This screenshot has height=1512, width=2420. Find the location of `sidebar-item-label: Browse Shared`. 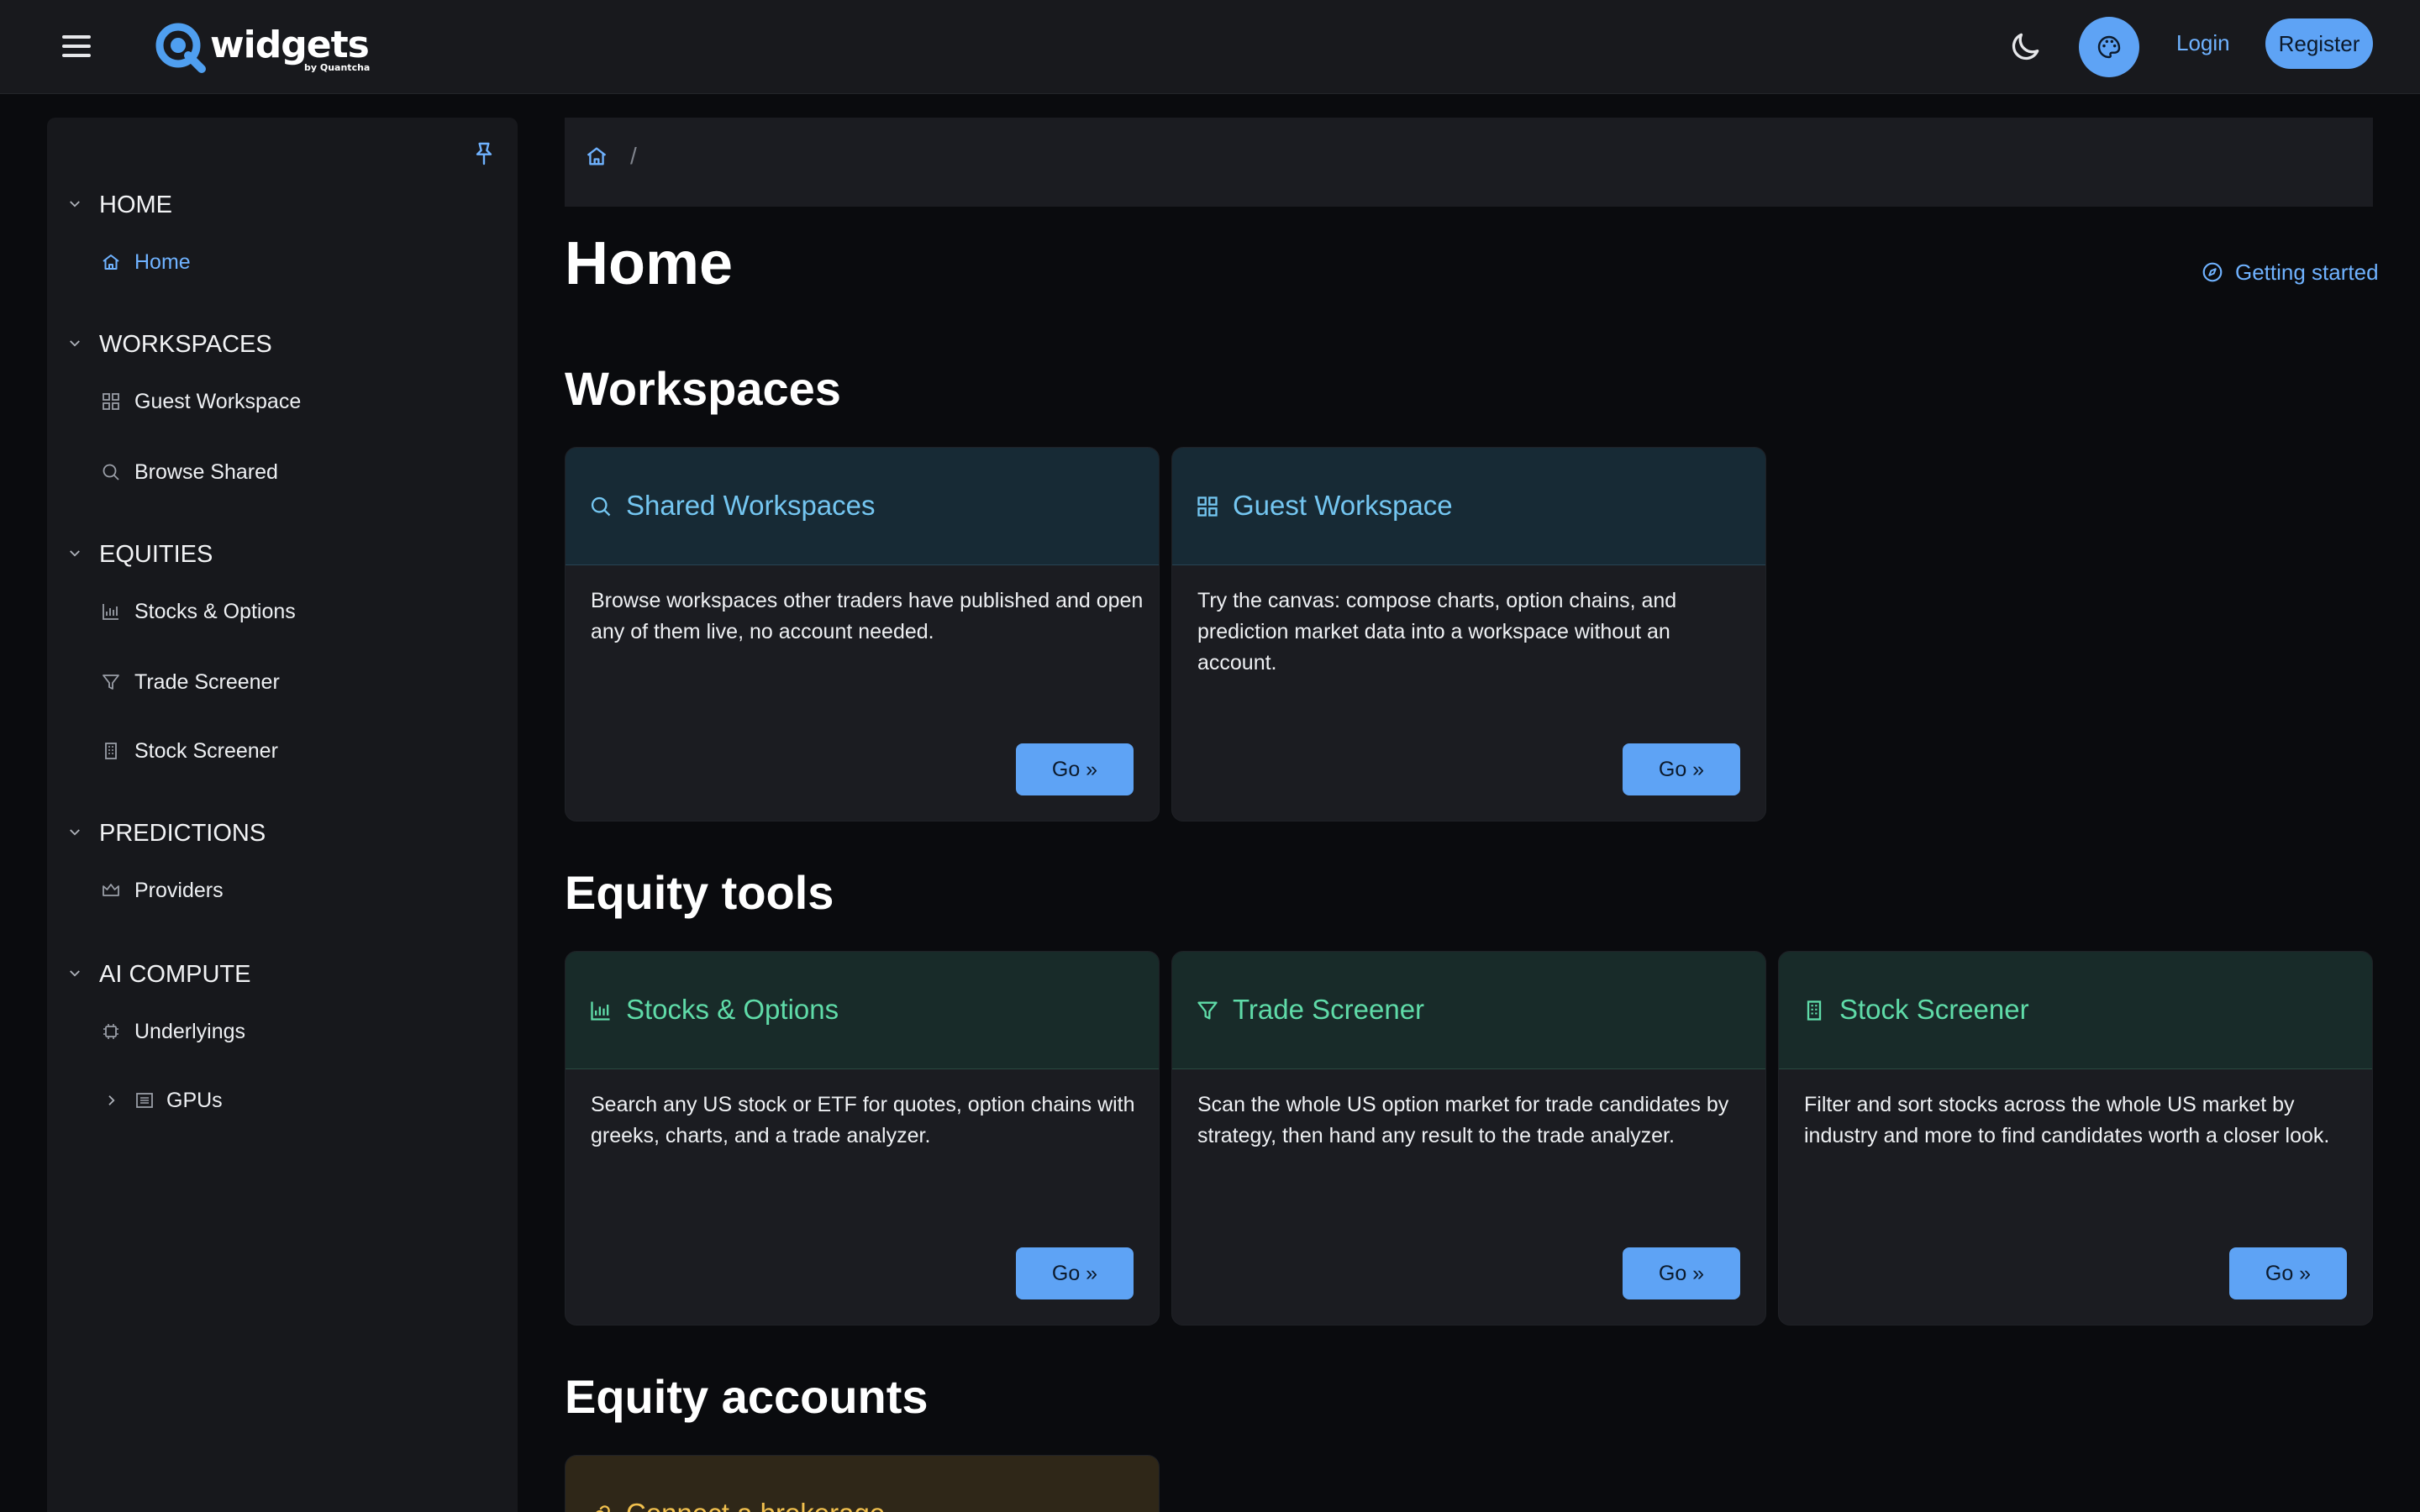

sidebar-item-label: Browse Shared is located at coordinates (206, 472).